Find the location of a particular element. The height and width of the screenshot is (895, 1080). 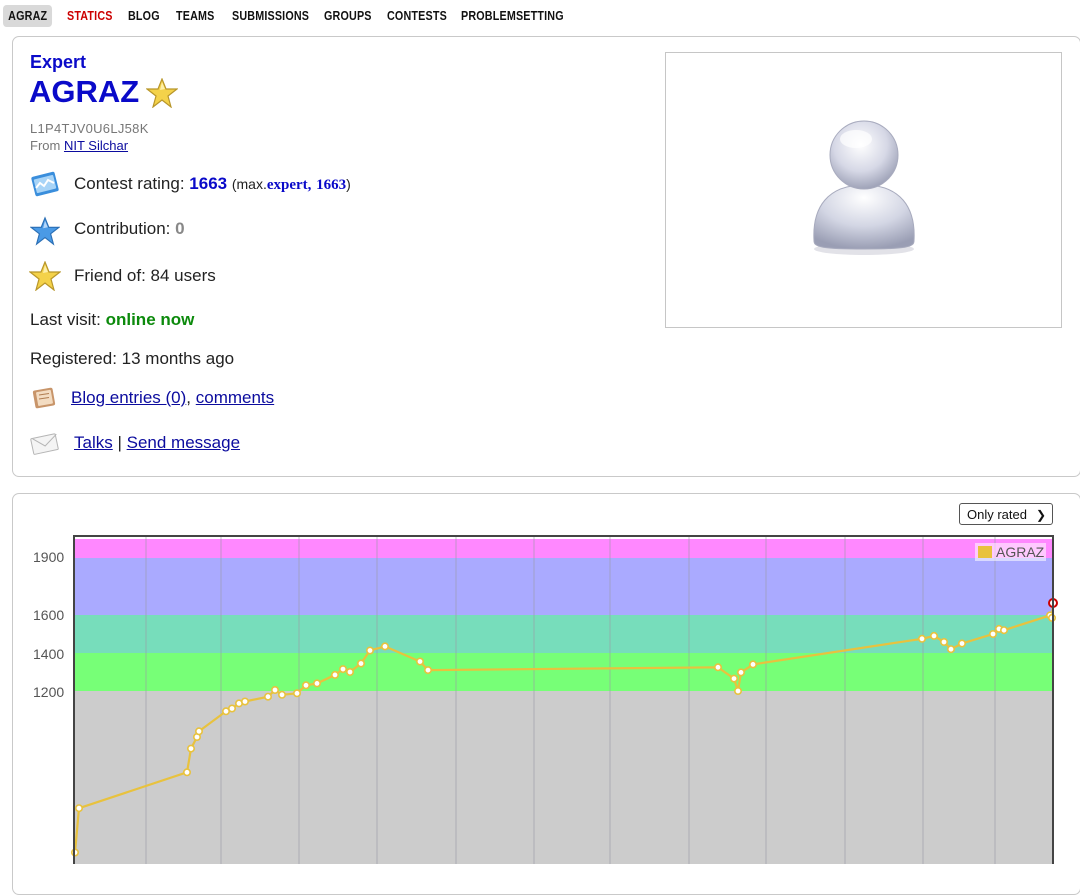

legend-swatch is located at coordinates (985, 552).